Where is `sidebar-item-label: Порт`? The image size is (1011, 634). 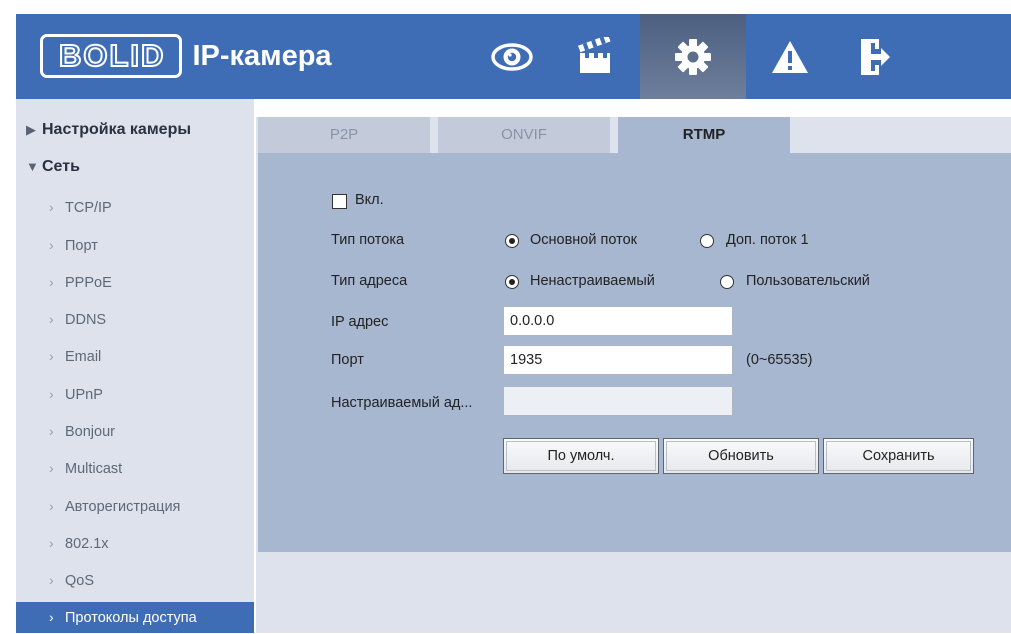
sidebar-item-label: Порт is located at coordinates (81, 246).